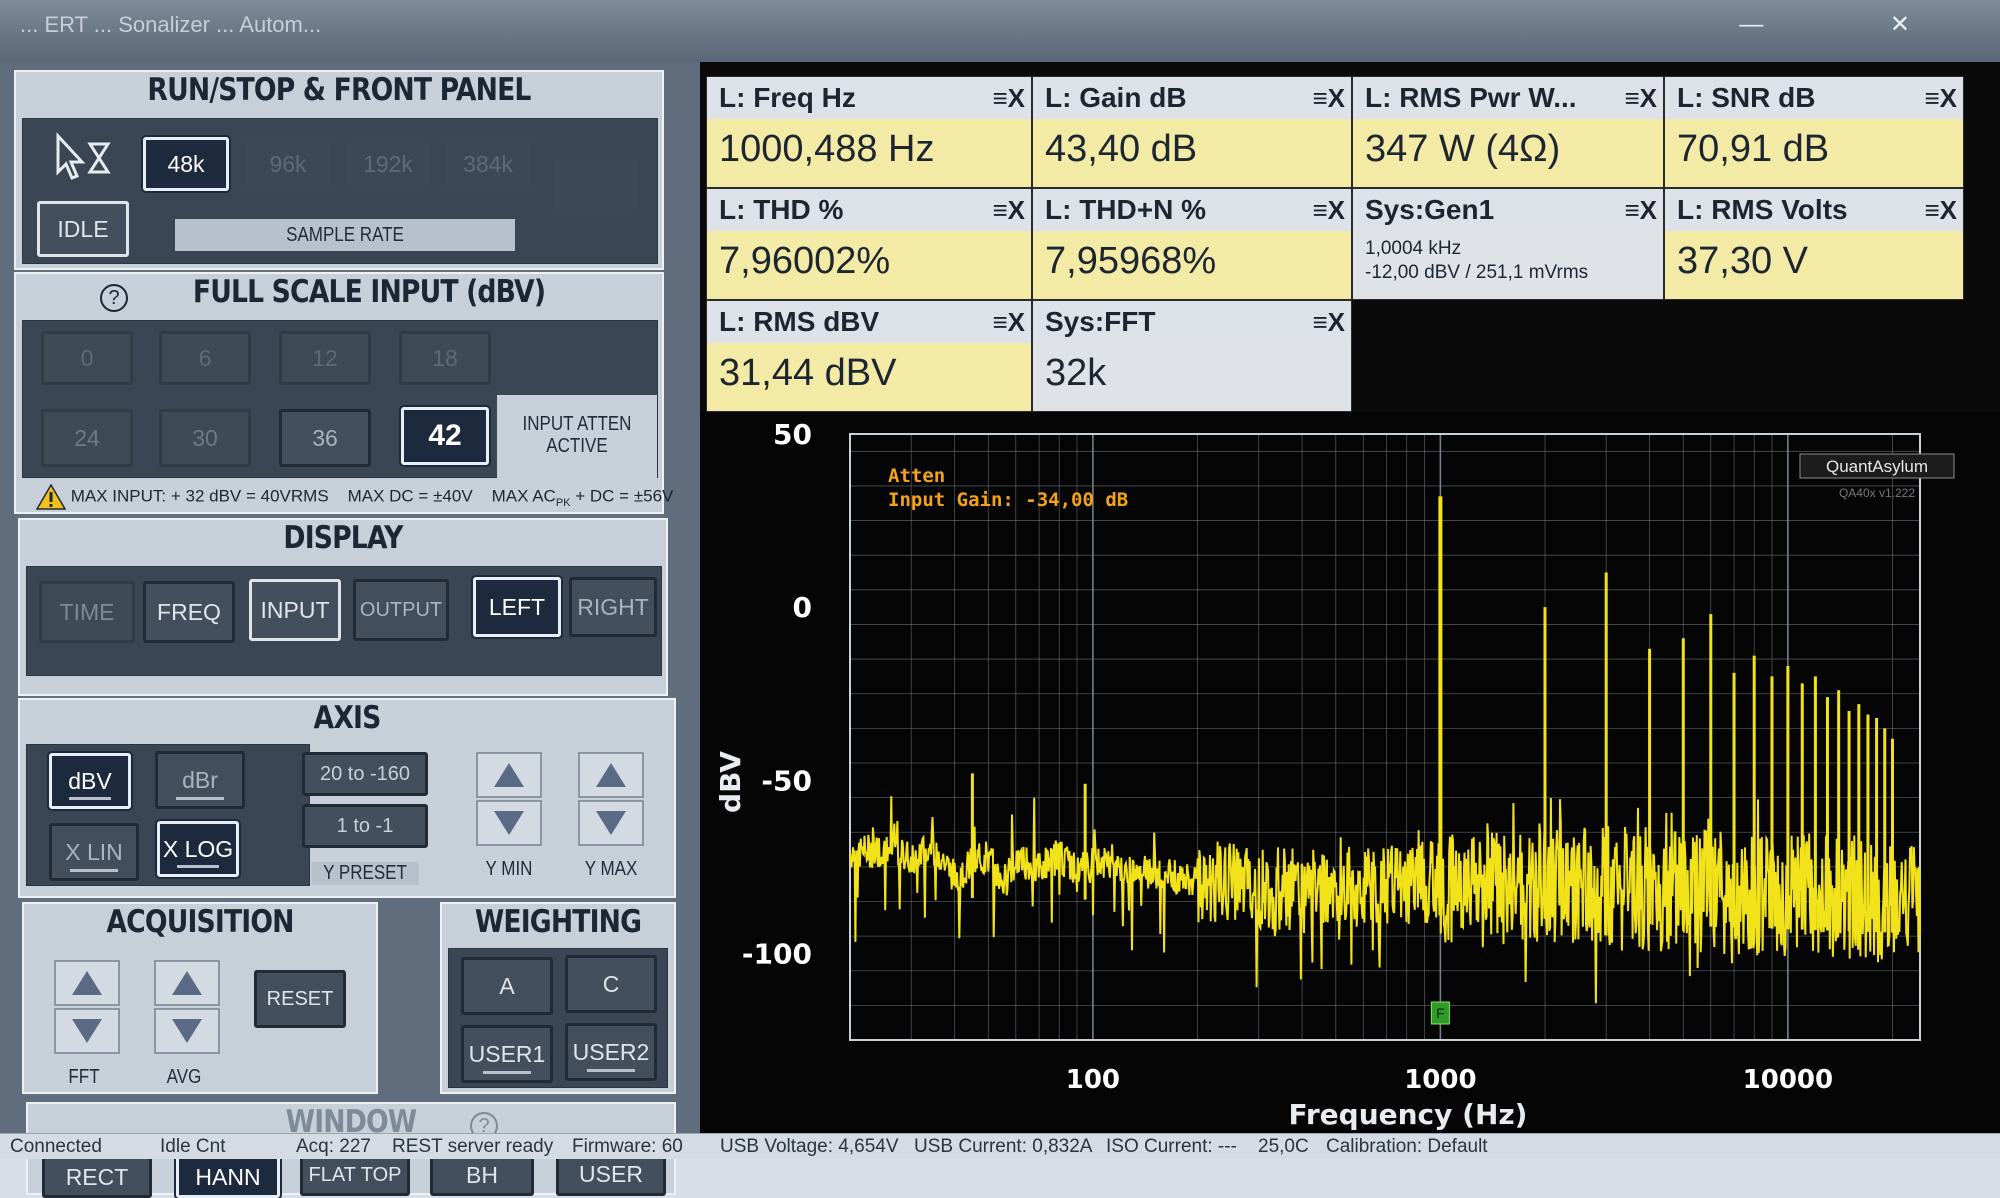 This screenshot has height=1198, width=2000. Describe the element at coordinates (97, 1177) in the screenshot. I see `window-rect-button: RECT` at that location.